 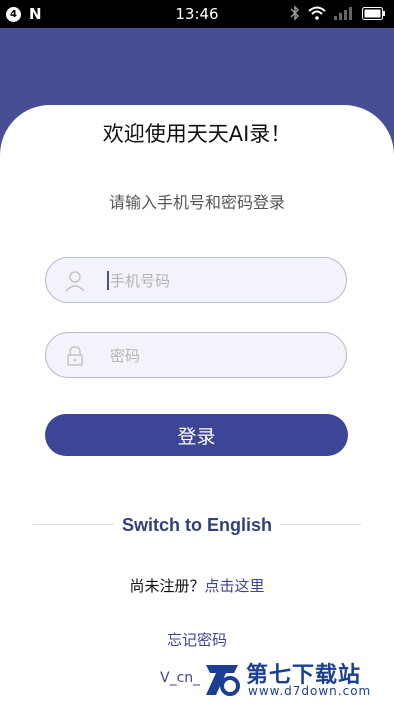 I want to click on register-prompt: 尚未注册？, so click(x=167, y=586).